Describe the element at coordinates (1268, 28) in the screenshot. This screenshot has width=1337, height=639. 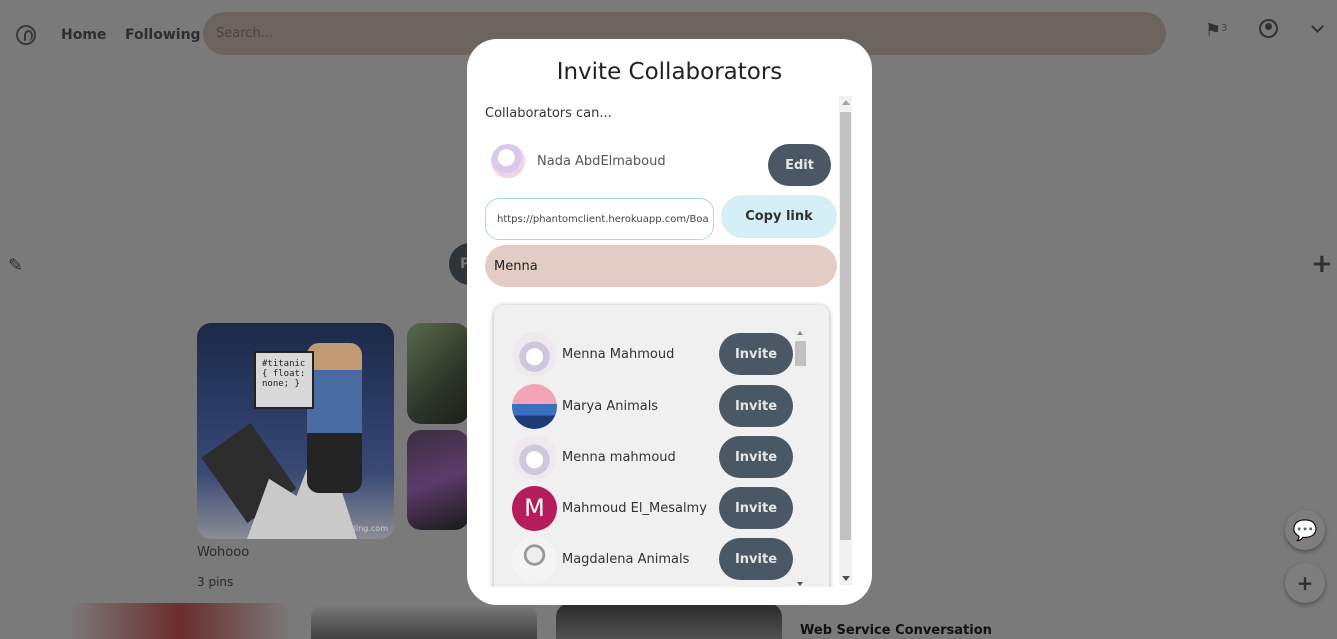
I see `user-profile-icon` at that location.